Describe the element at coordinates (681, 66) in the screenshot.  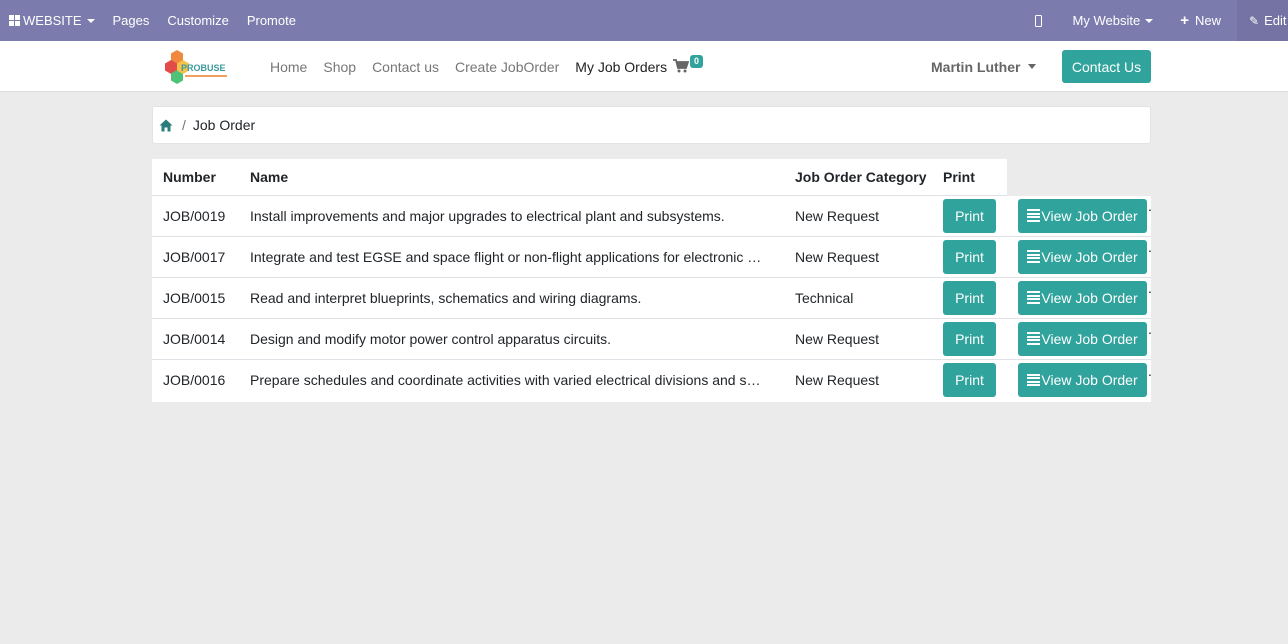
I see `shopping-cart-icon` at that location.